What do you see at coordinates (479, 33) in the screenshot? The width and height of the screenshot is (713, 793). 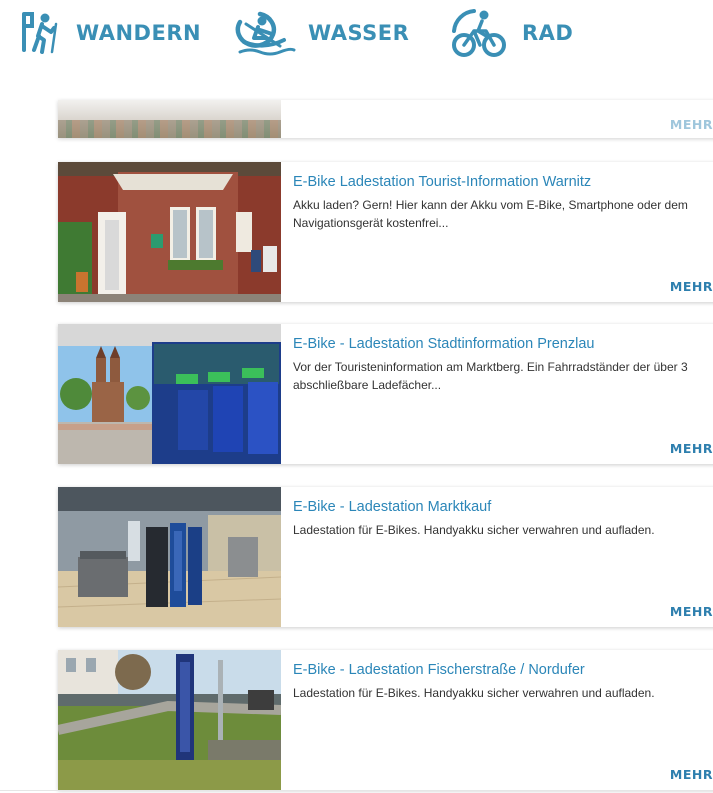 I see `bicycle-icon` at bounding box center [479, 33].